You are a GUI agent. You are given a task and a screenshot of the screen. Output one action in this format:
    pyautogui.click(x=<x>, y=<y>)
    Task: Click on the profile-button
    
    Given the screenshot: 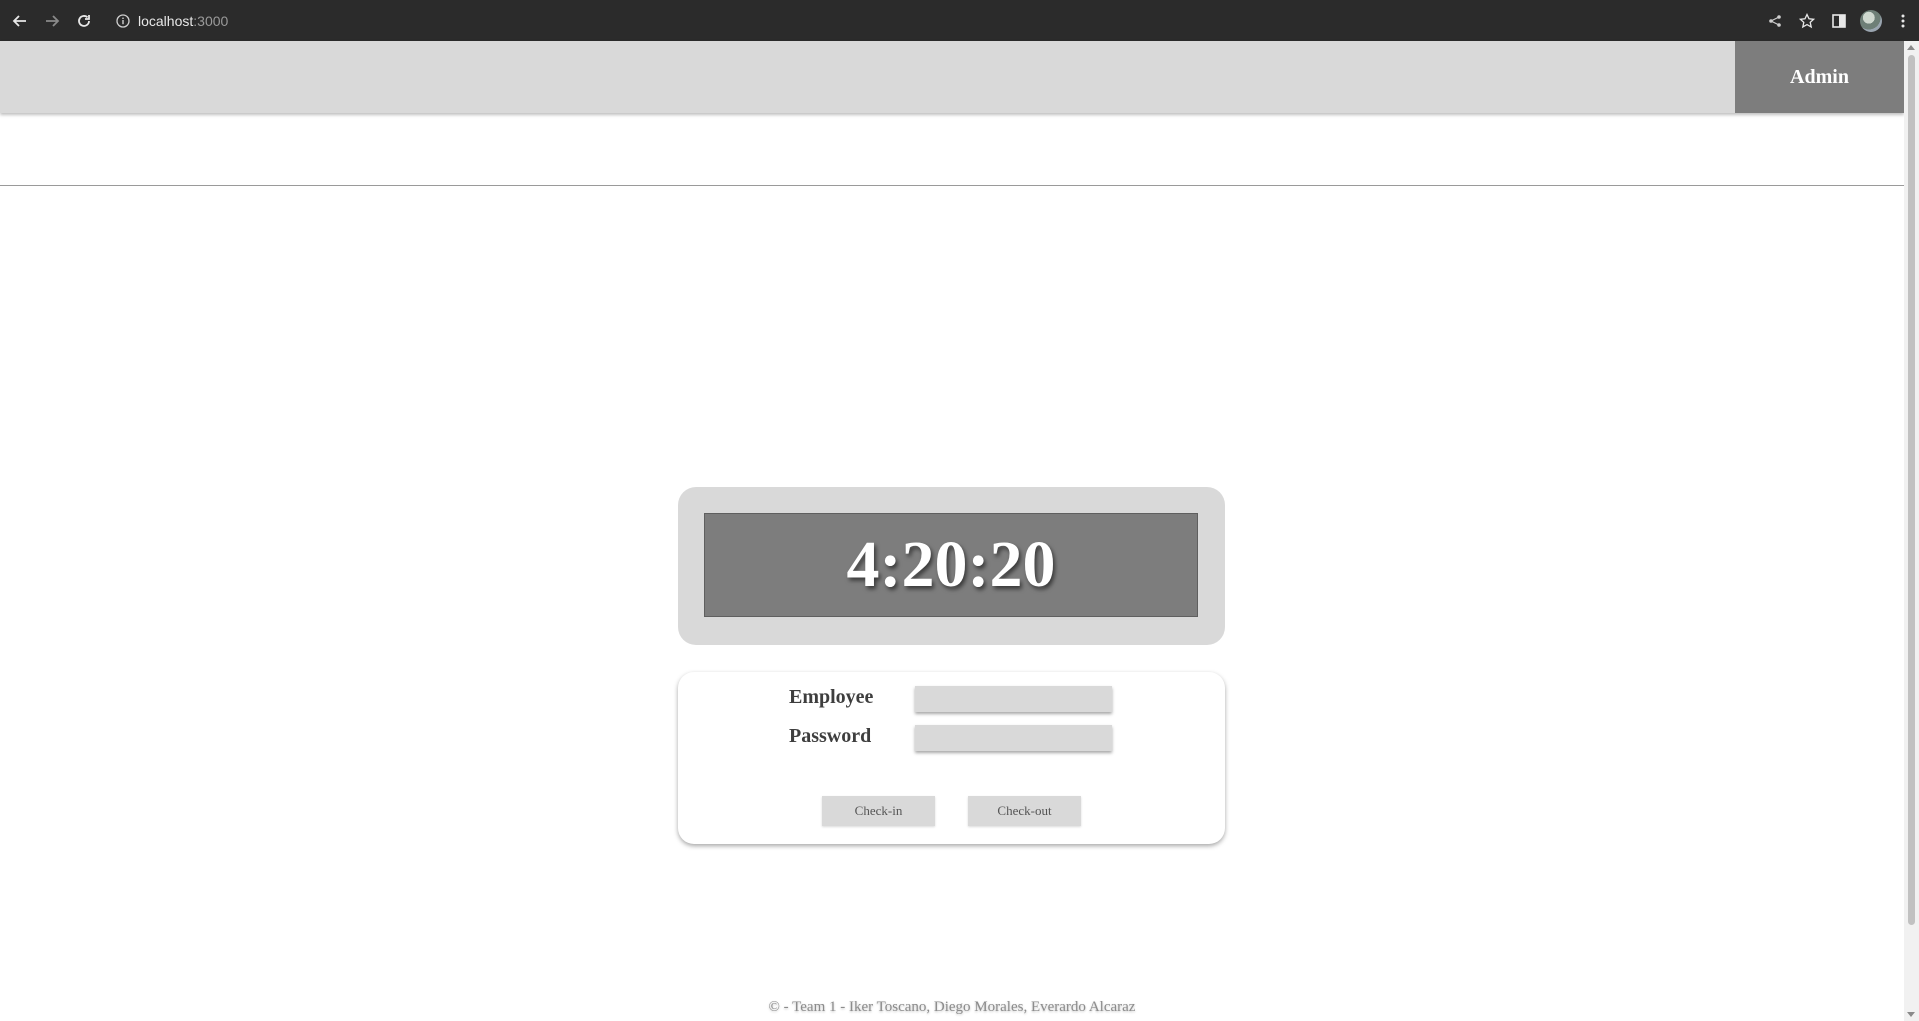 What is the action you would take?
    pyautogui.click(x=1871, y=21)
    